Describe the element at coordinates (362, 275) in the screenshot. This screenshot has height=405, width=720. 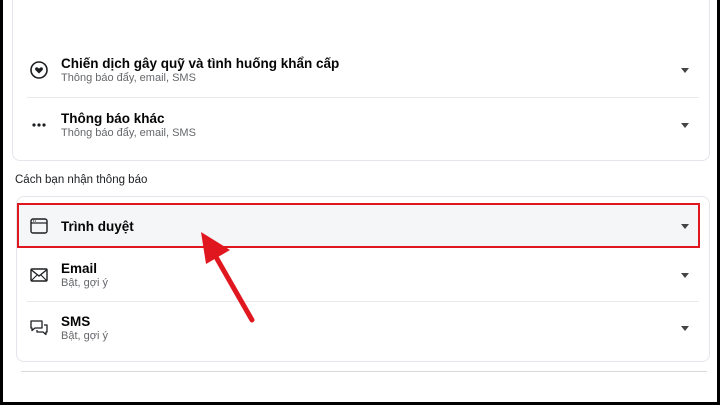
I see `row-email: Email Bật, gợi ý` at that location.